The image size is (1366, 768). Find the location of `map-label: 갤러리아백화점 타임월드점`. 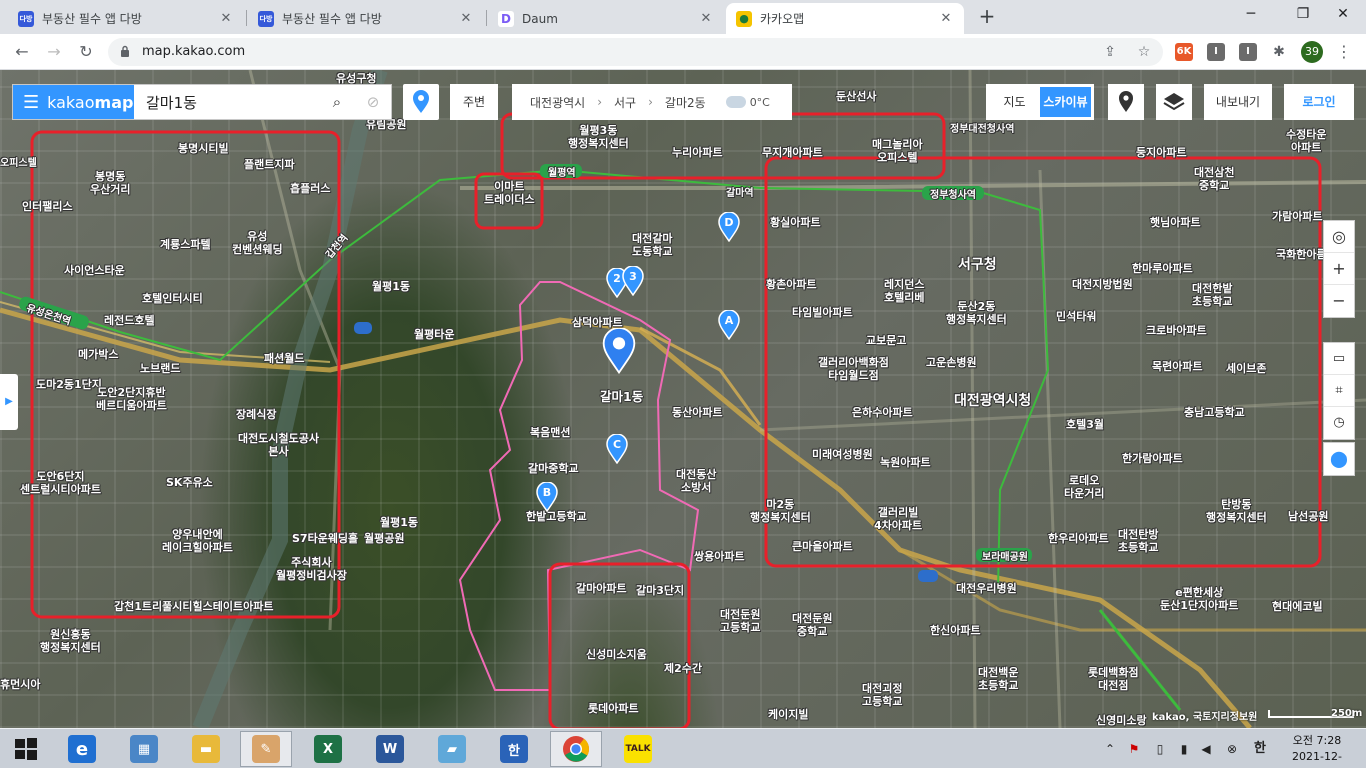

map-label: 갤러리아백화점 타임월드점 is located at coordinates (853, 369).